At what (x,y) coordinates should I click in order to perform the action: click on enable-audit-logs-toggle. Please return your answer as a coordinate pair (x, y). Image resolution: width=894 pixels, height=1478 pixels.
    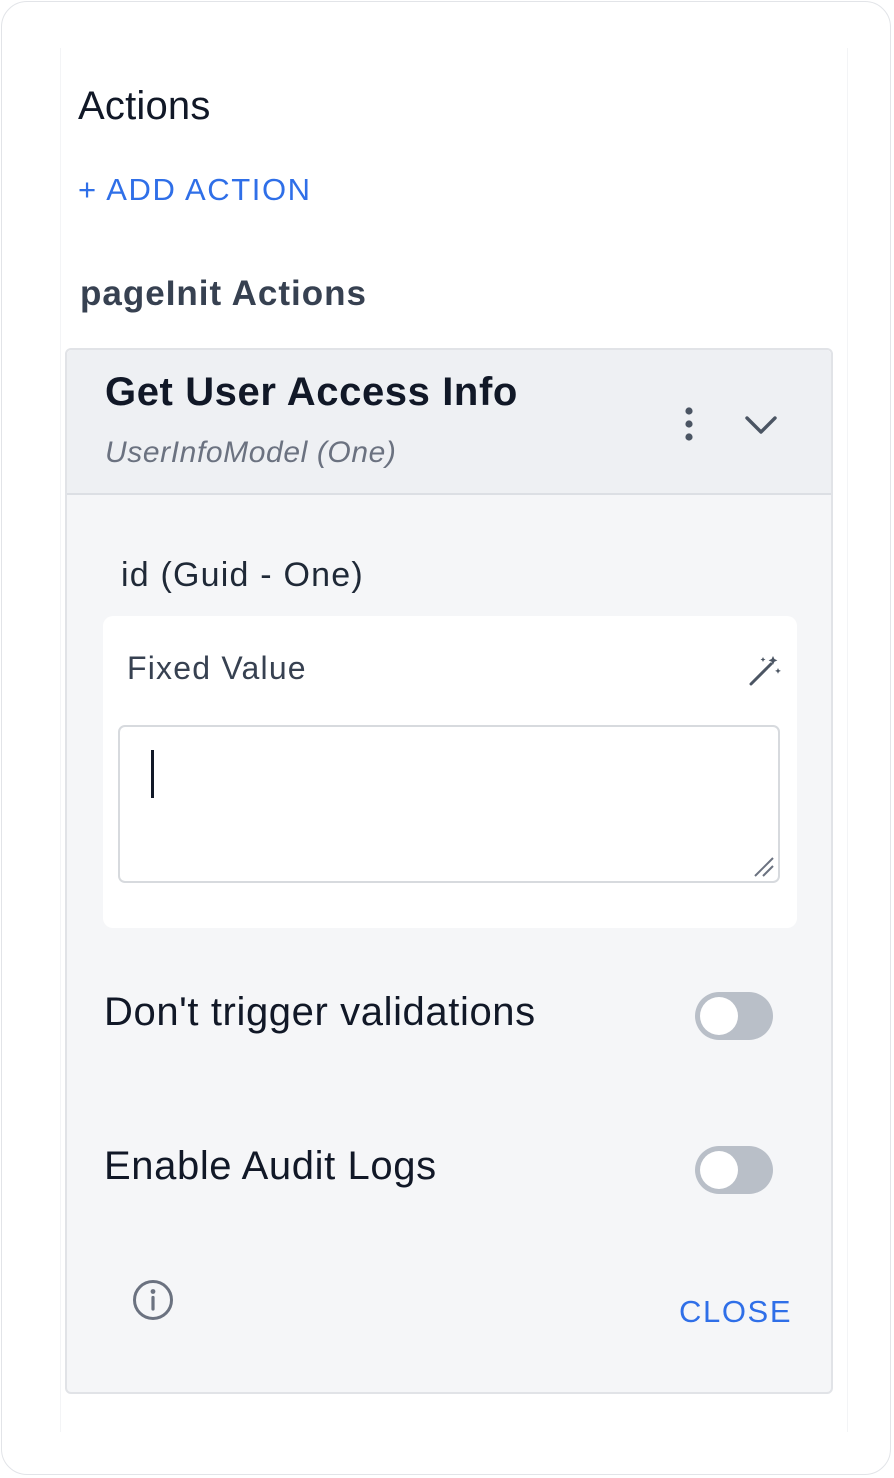
    Looking at the image, I should click on (734, 1170).